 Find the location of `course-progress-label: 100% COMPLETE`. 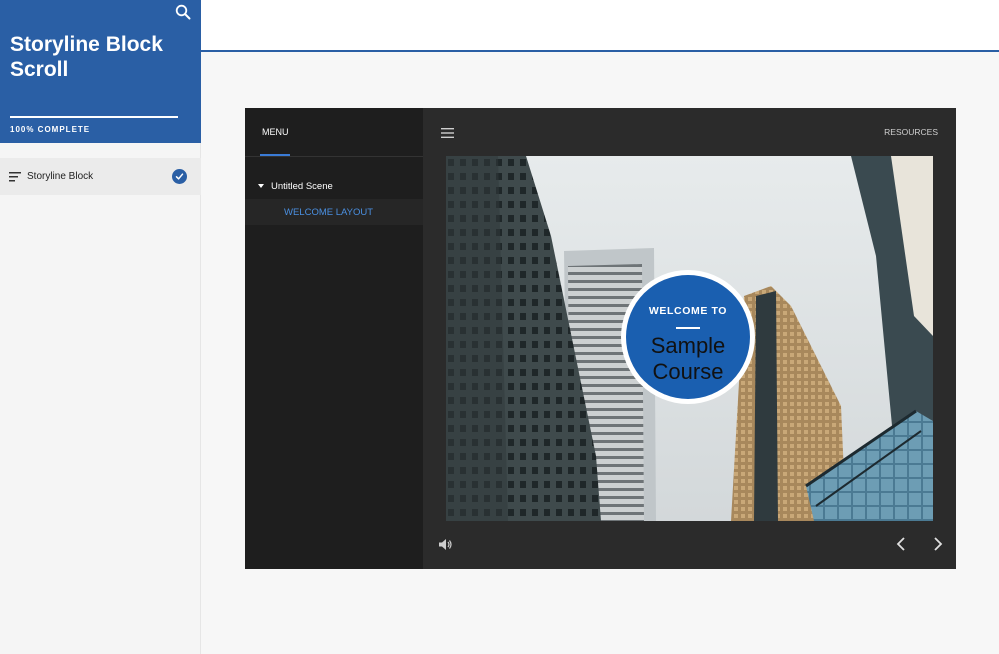

course-progress-label: 100% COMPLETE is located at coordinates (50, 129).